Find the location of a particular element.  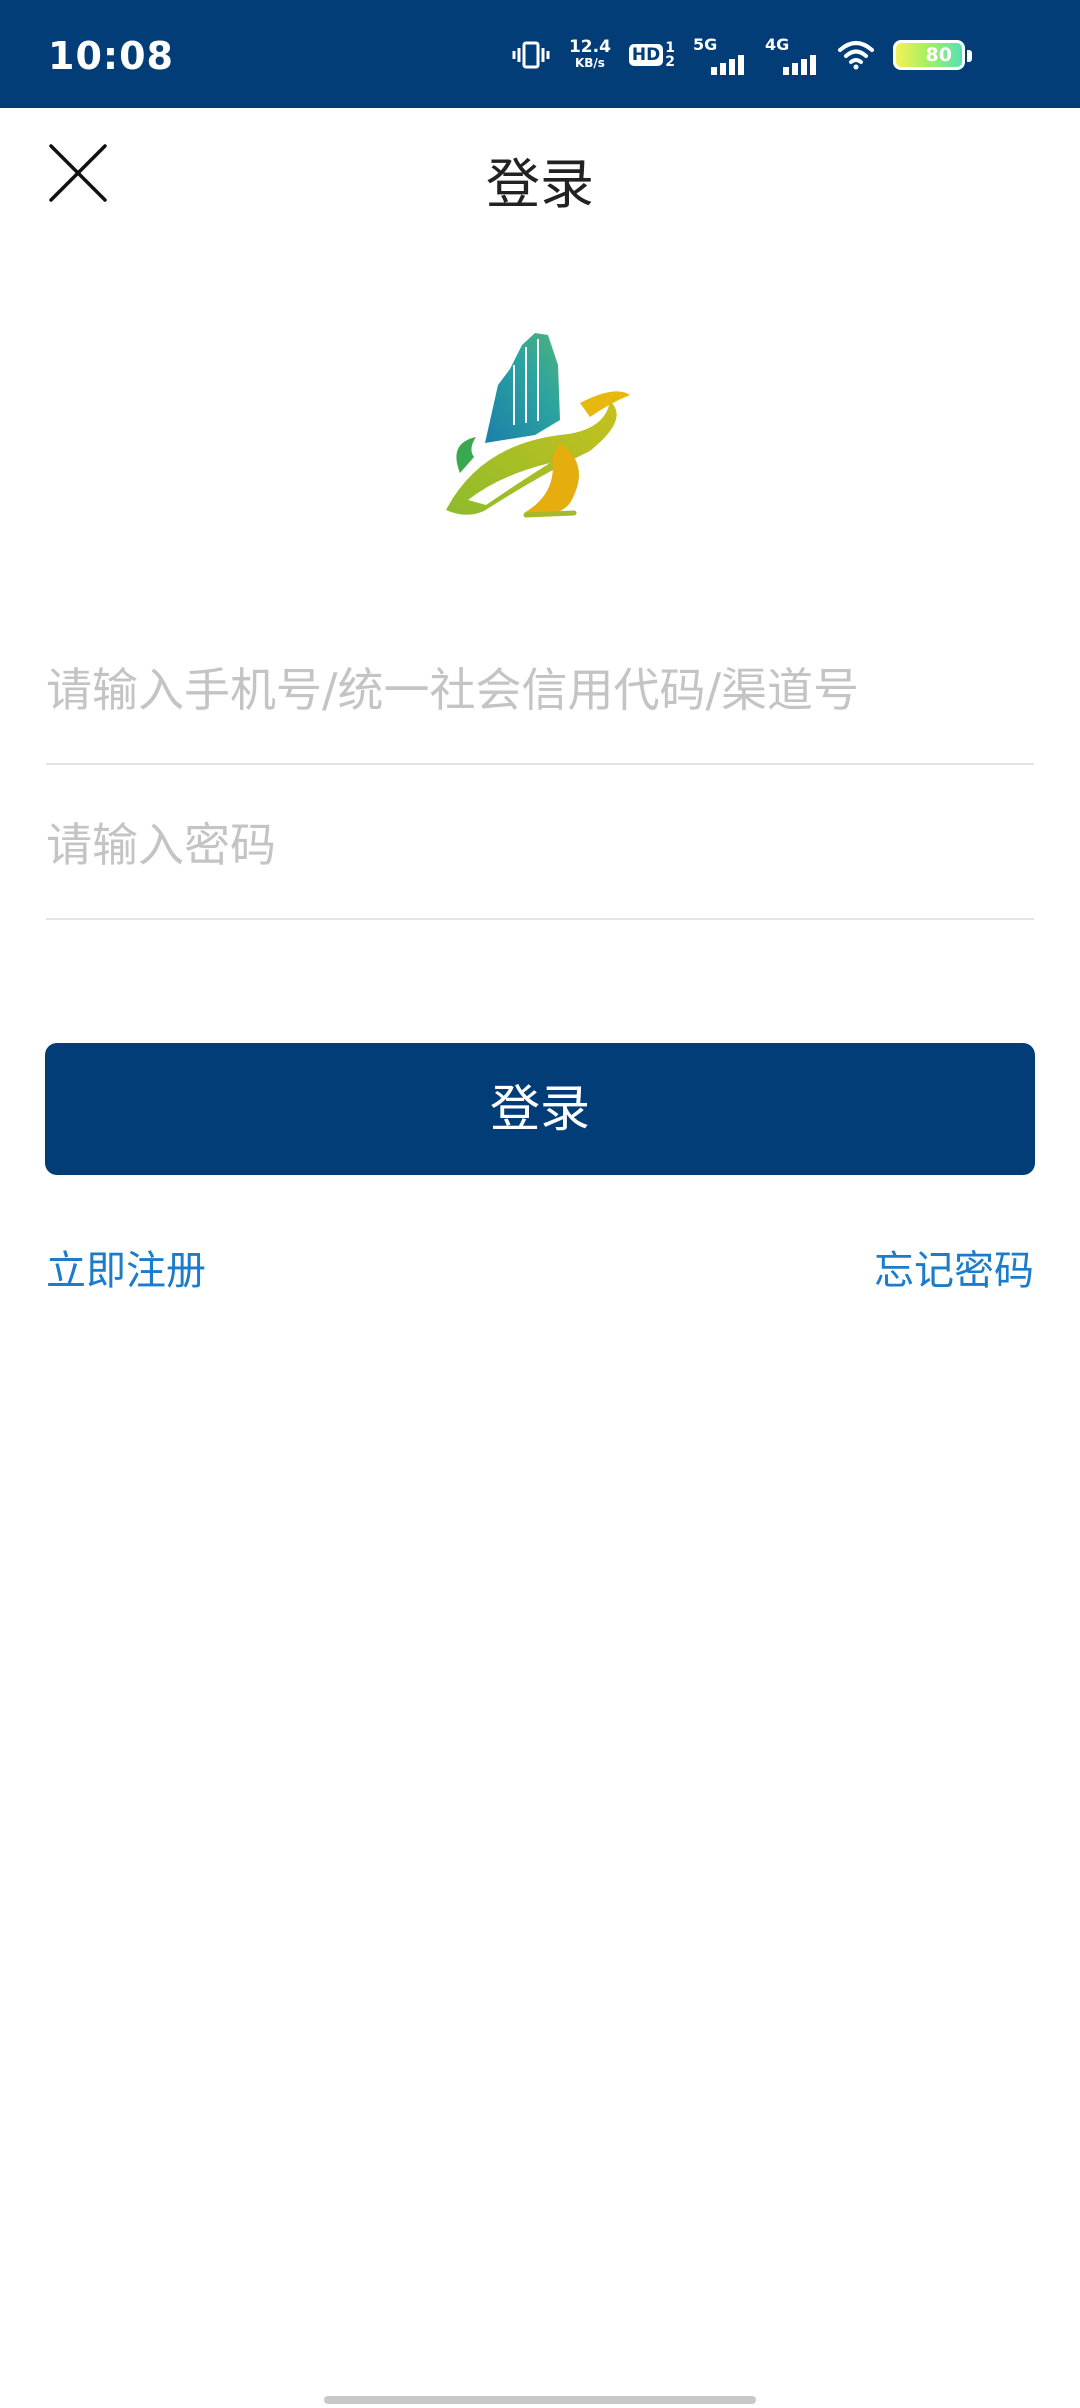

signal-5g-icon: 5G is located at coordinates (720, 55).